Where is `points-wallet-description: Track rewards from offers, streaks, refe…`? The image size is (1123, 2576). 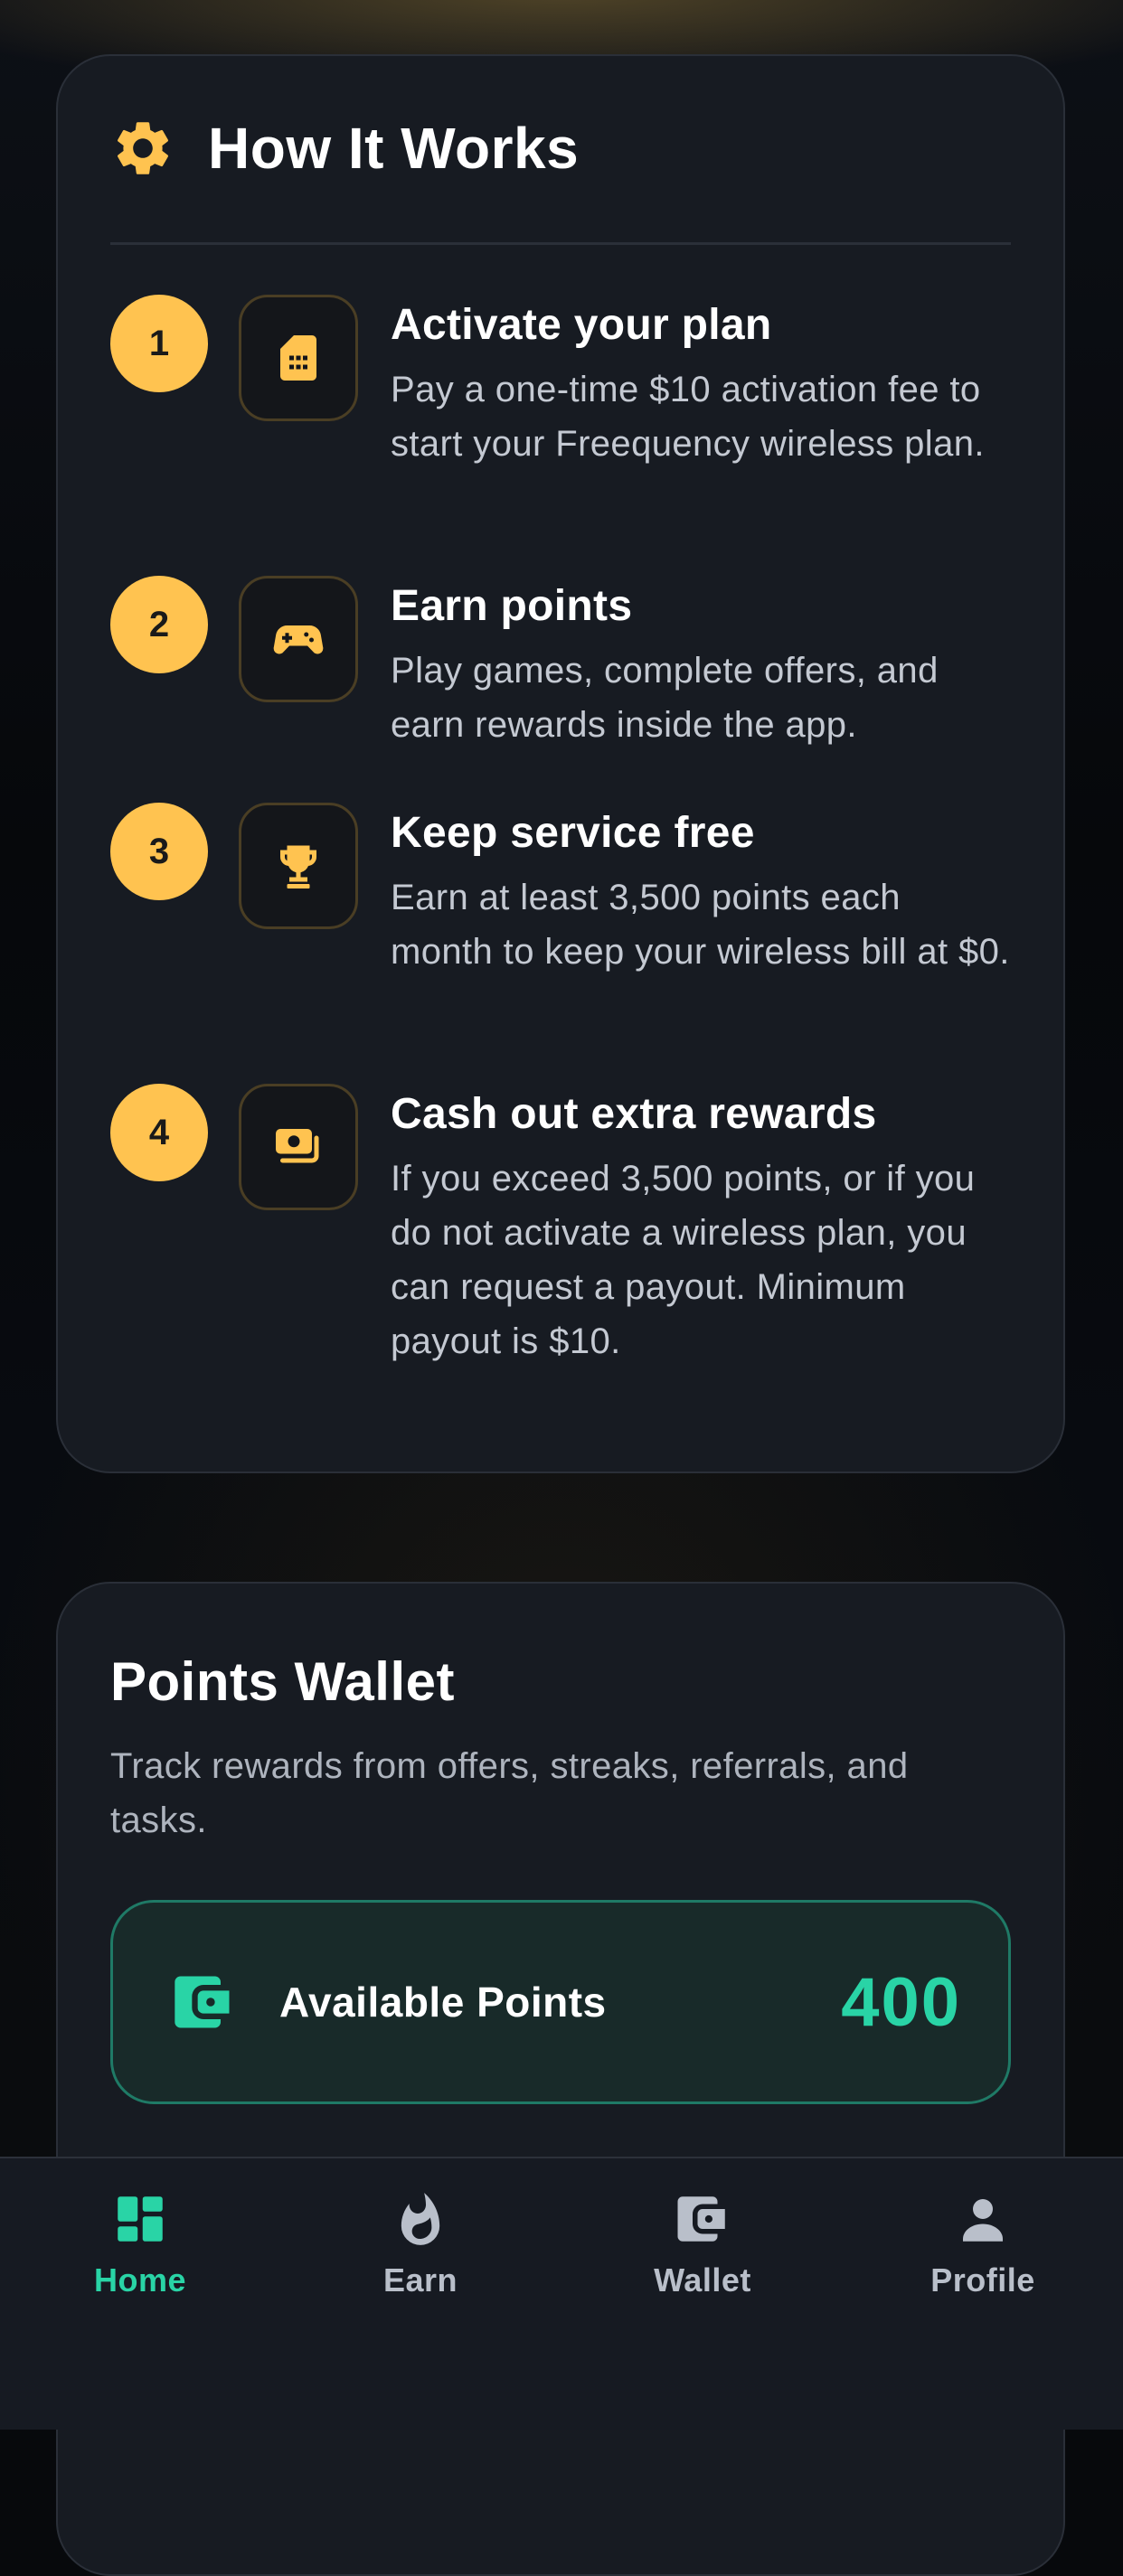
points-wallet-description: Track rewards from offers, streaks, refe… is located at coordinates (509, 1793).